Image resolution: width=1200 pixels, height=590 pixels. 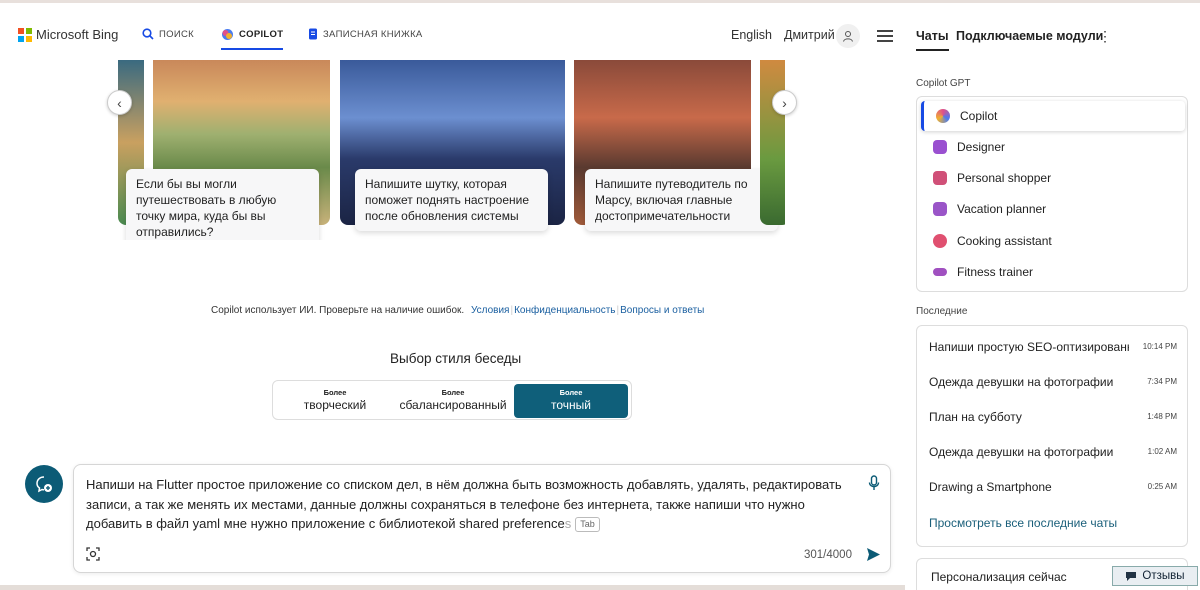 What do you see at coordinates (1004, 241) in the screenshot?
I see `gpt-item-label: Cooking assistant` at bounding box center [1004, 241].